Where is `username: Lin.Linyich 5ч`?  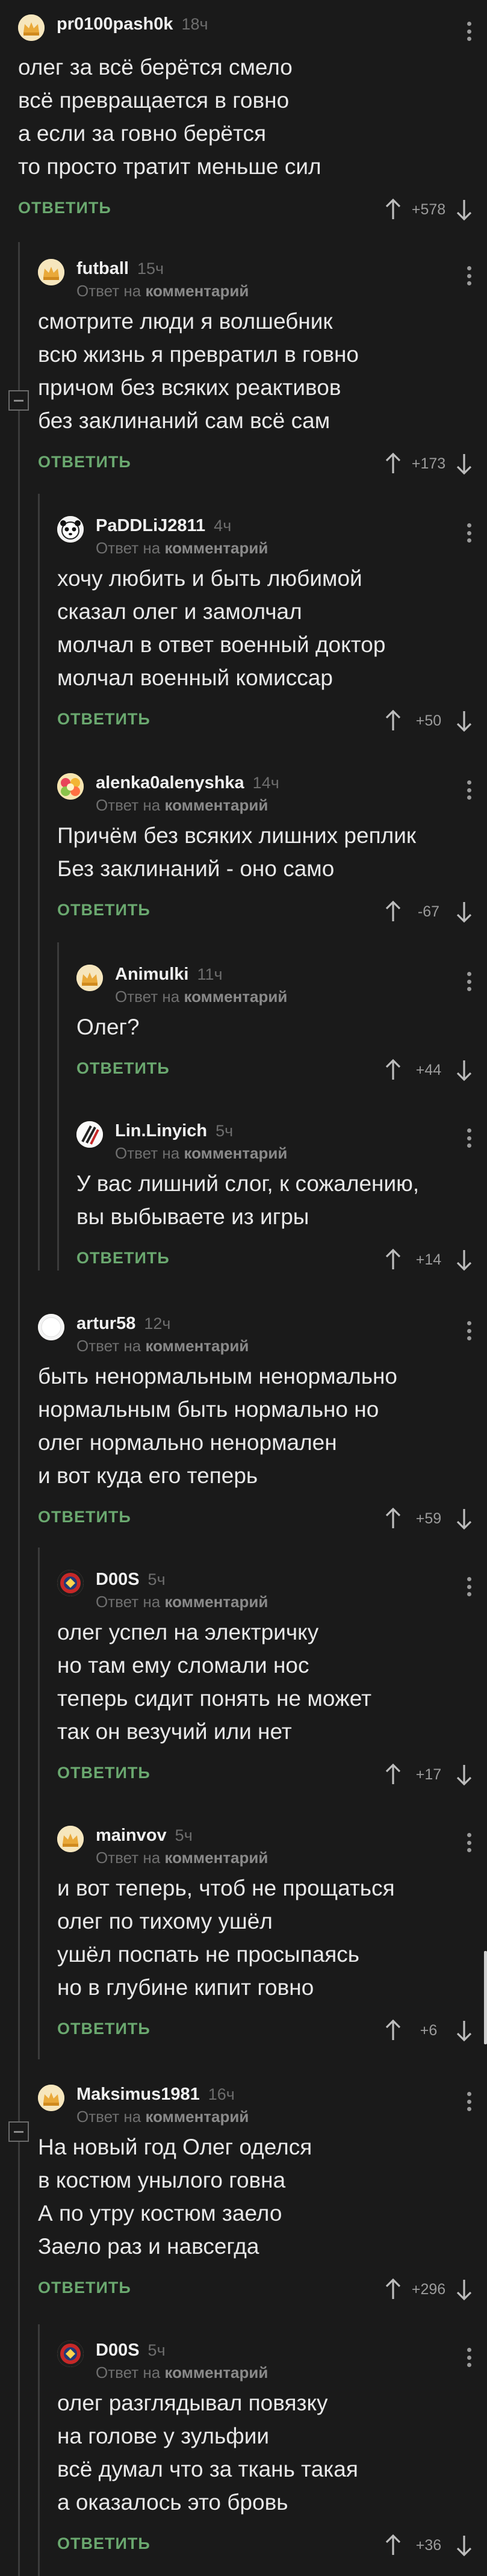 username: Lin.Linyich 5ч is located at coordinates (174, 1131).